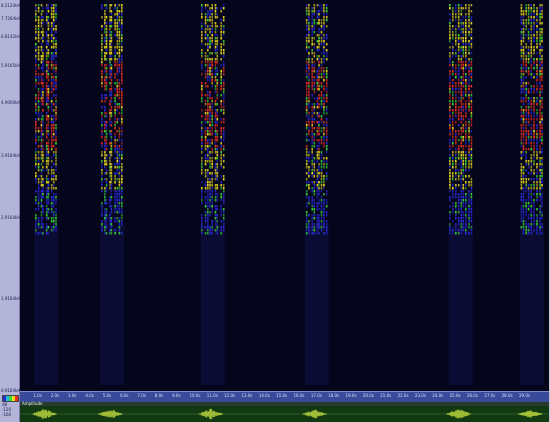 This screenshot has width=550, height=422. Describe the element at coordinates (247, 395) in the screenshot. I see `time-tick-label: 13.0s` at that location.